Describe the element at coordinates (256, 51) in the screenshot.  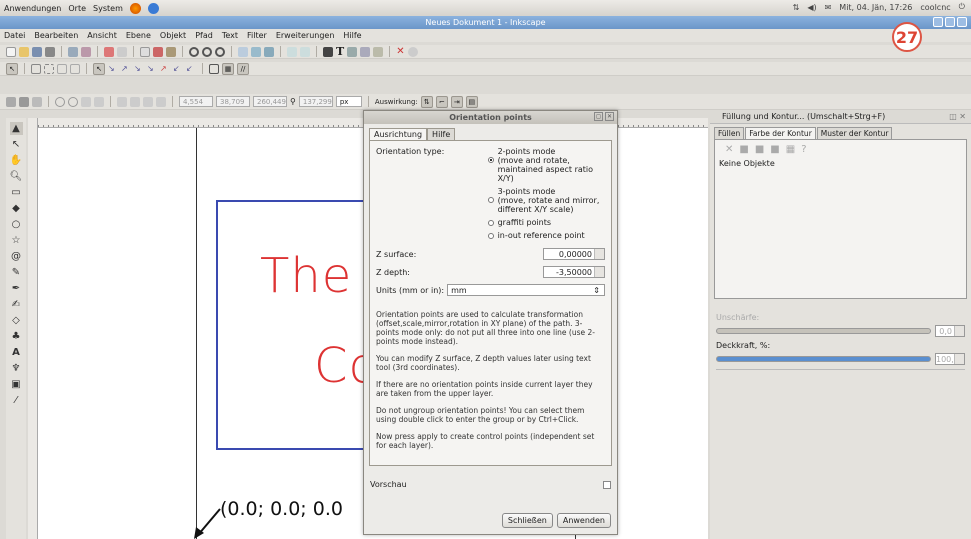
I see `clone-icon` at that location.